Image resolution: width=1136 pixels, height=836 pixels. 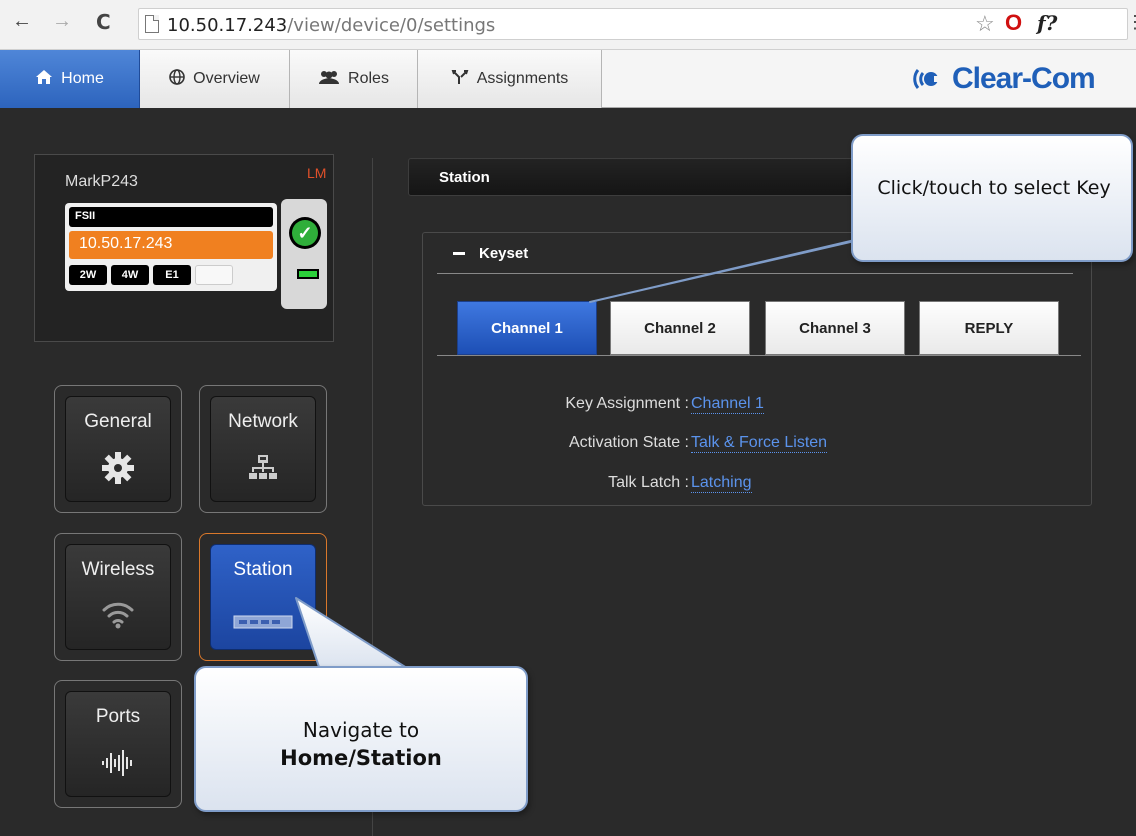 I want to click on keyset-toggle: Keyset, so click(x=490, y=253).